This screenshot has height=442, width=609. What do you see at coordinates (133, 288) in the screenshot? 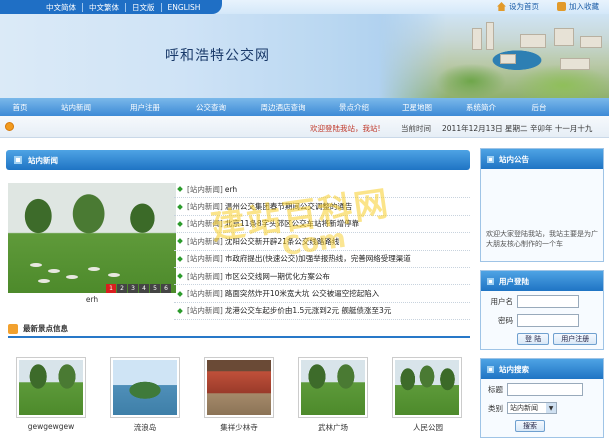
I see `pager-item: 3` at bounding box center [133, 288].